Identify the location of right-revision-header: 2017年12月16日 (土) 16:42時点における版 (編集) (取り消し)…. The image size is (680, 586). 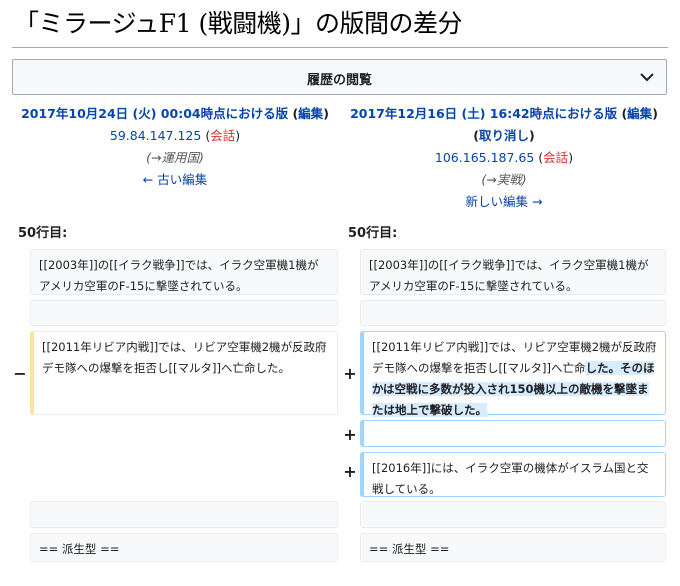
(504, 157).